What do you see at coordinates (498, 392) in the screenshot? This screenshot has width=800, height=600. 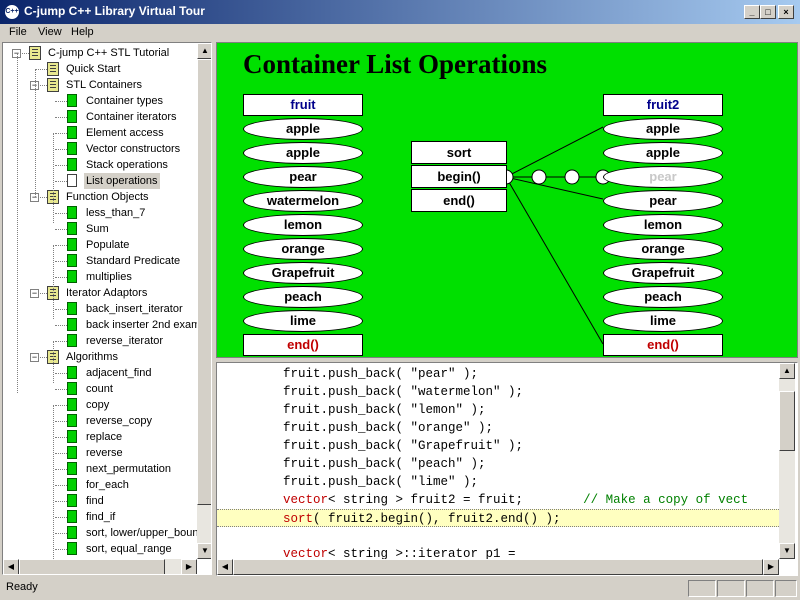 I see `code-line: fruit.push_back( "watermelon" );` at bounding box center [498, 392].